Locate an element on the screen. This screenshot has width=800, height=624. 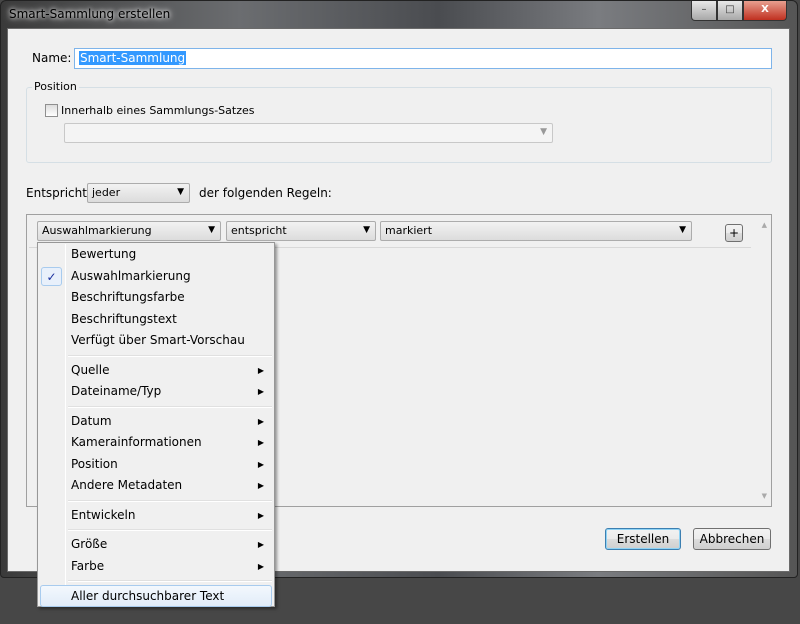
menu-item: Entwickeln ▶ is located at coordinates (156, 516).